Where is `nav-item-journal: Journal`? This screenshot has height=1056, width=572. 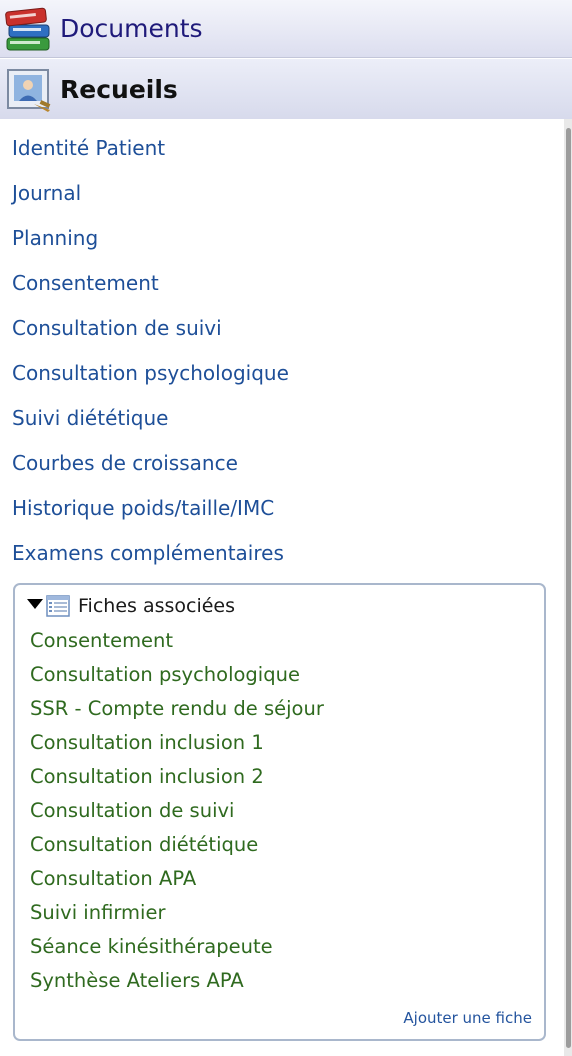 nav-item-journal: Journal is located at coordinates (150, 201).